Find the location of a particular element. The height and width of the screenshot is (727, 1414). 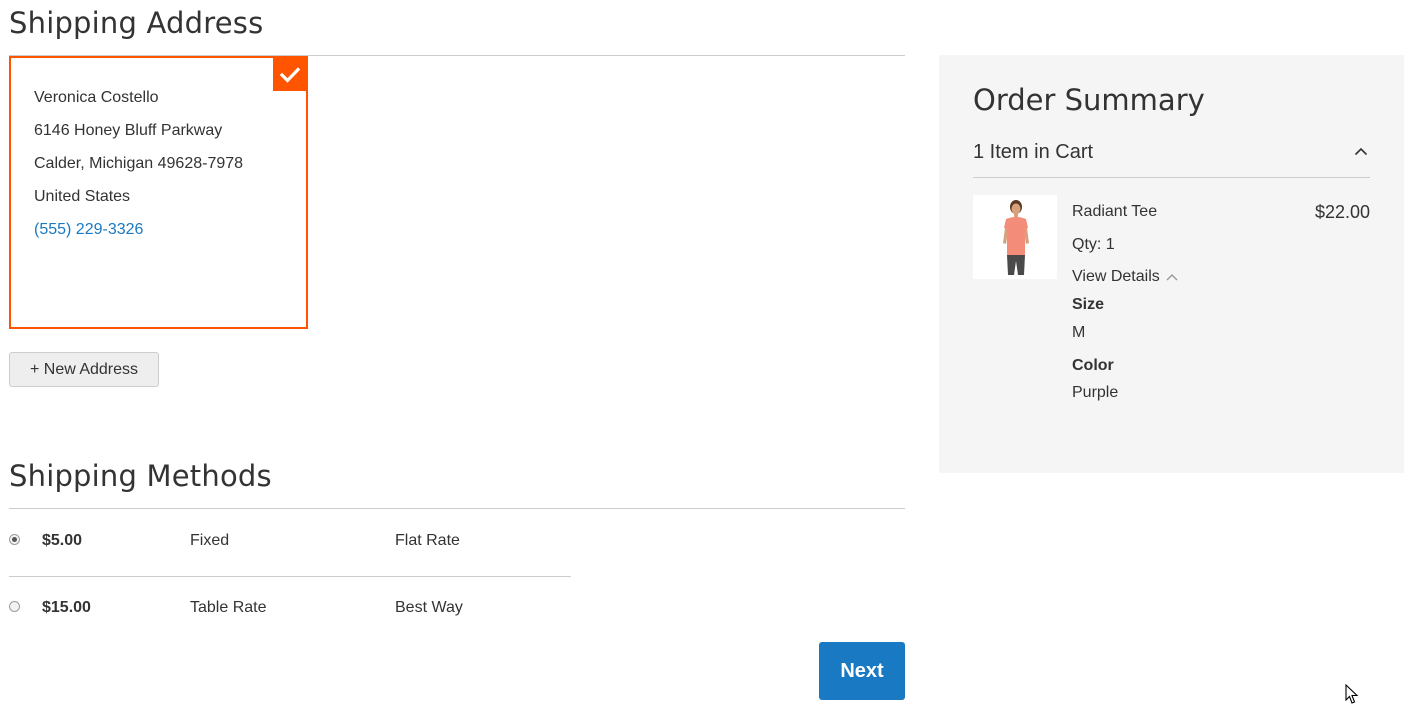

next-button: Next is located at coordinates (862, 671).